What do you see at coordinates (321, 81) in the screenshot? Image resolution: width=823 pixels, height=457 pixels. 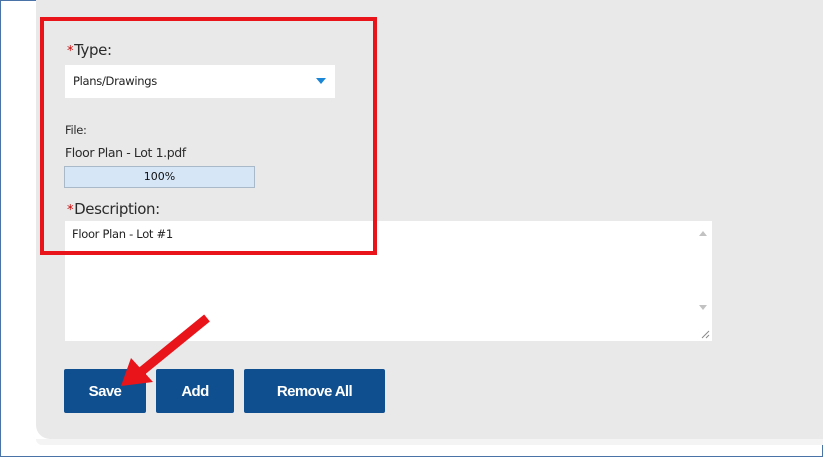 I see `dropdown-caret-icon` at bounding box center [321, 81].